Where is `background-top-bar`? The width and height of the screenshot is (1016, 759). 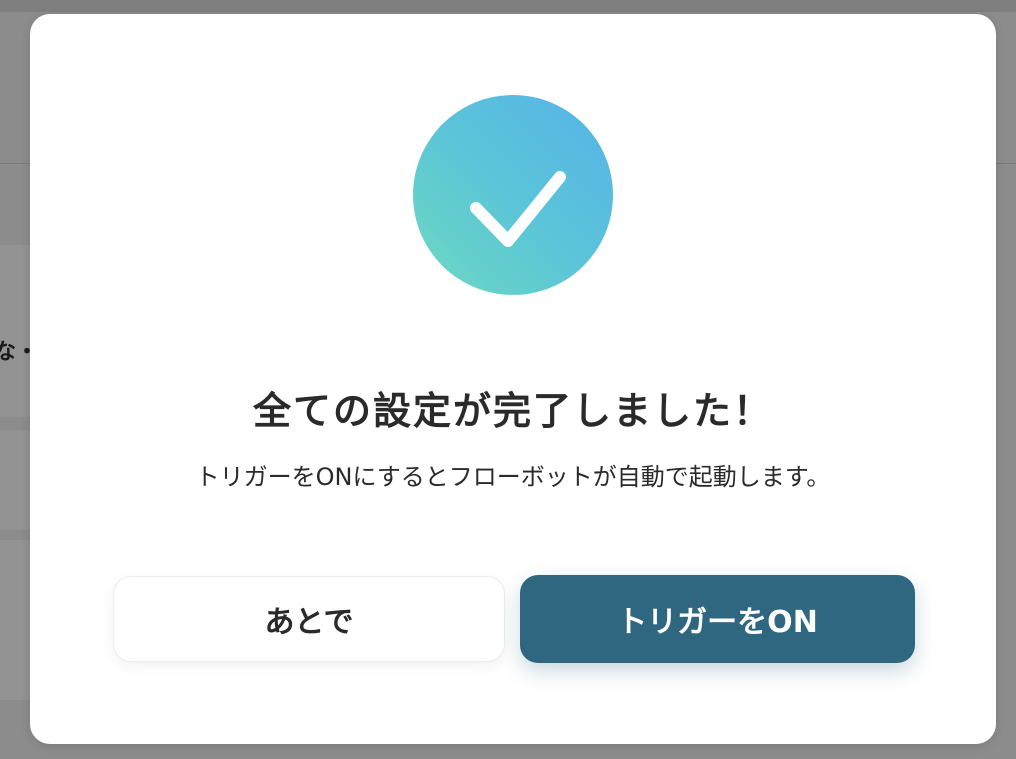
background-top-bar is located at coordinates (508, 6).